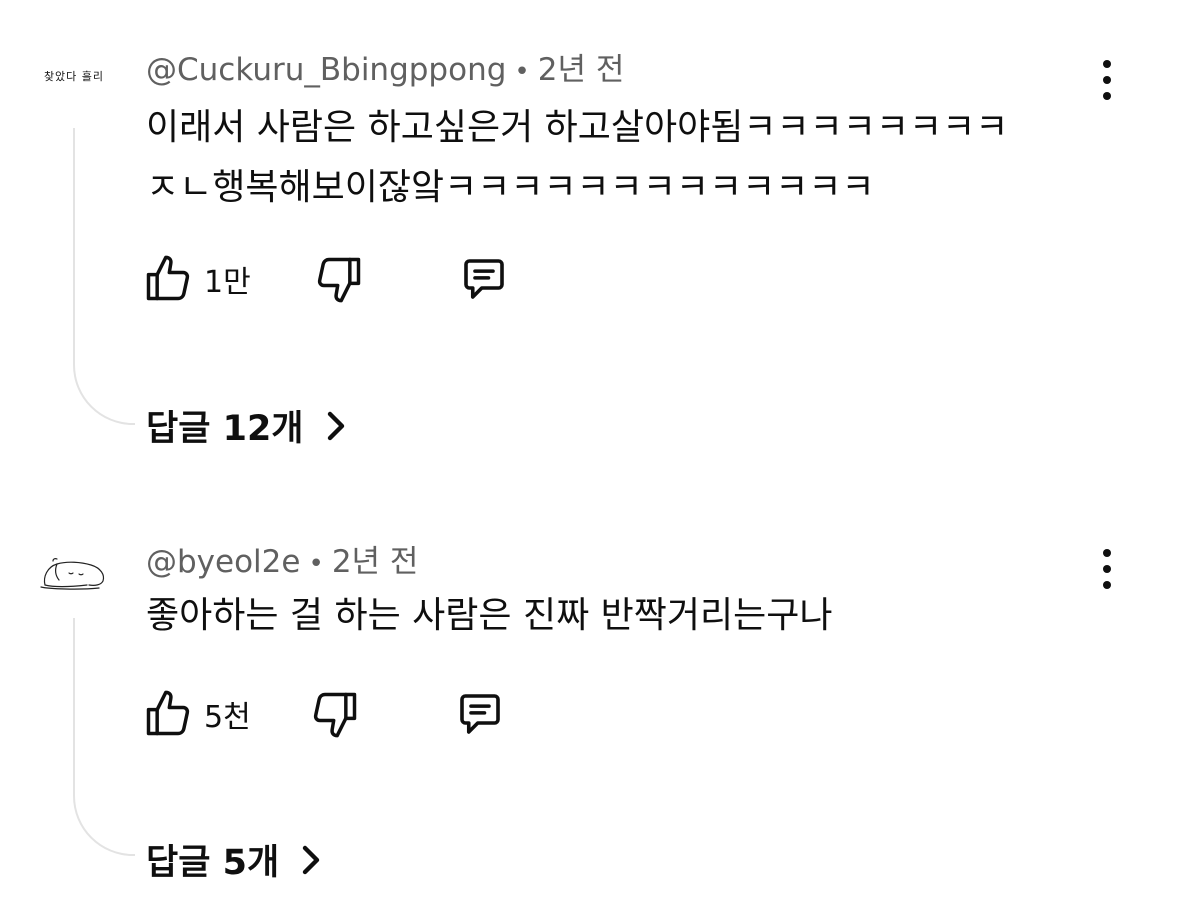 The image size is (1179, 918). What do you see at coordinates (577, 127) in the screenshot?
I see `comment-text-line: 이래서 사람은 하고싶은거 하고살아야됨ㅋㅋㅋㅋㅋㅋㅋㅋ` at bounding box center [577, 127].